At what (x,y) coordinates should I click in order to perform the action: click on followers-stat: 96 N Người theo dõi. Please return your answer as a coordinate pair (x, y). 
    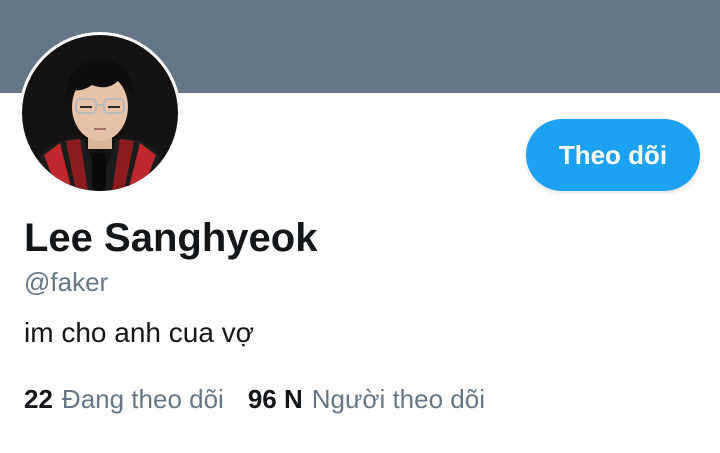
    Looking at the image, I should click on (366, 399).